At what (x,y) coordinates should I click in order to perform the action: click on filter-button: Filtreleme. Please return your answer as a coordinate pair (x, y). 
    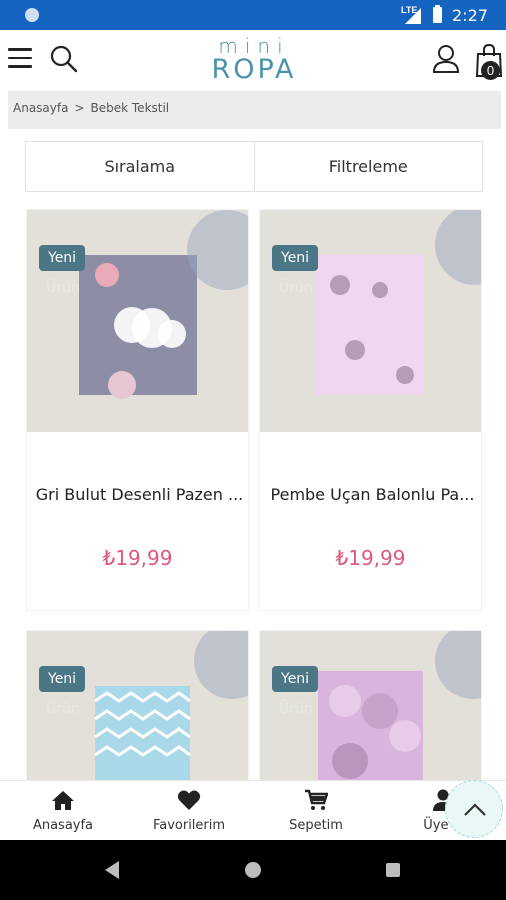
    Looking at the image, I should click on (368, 166).